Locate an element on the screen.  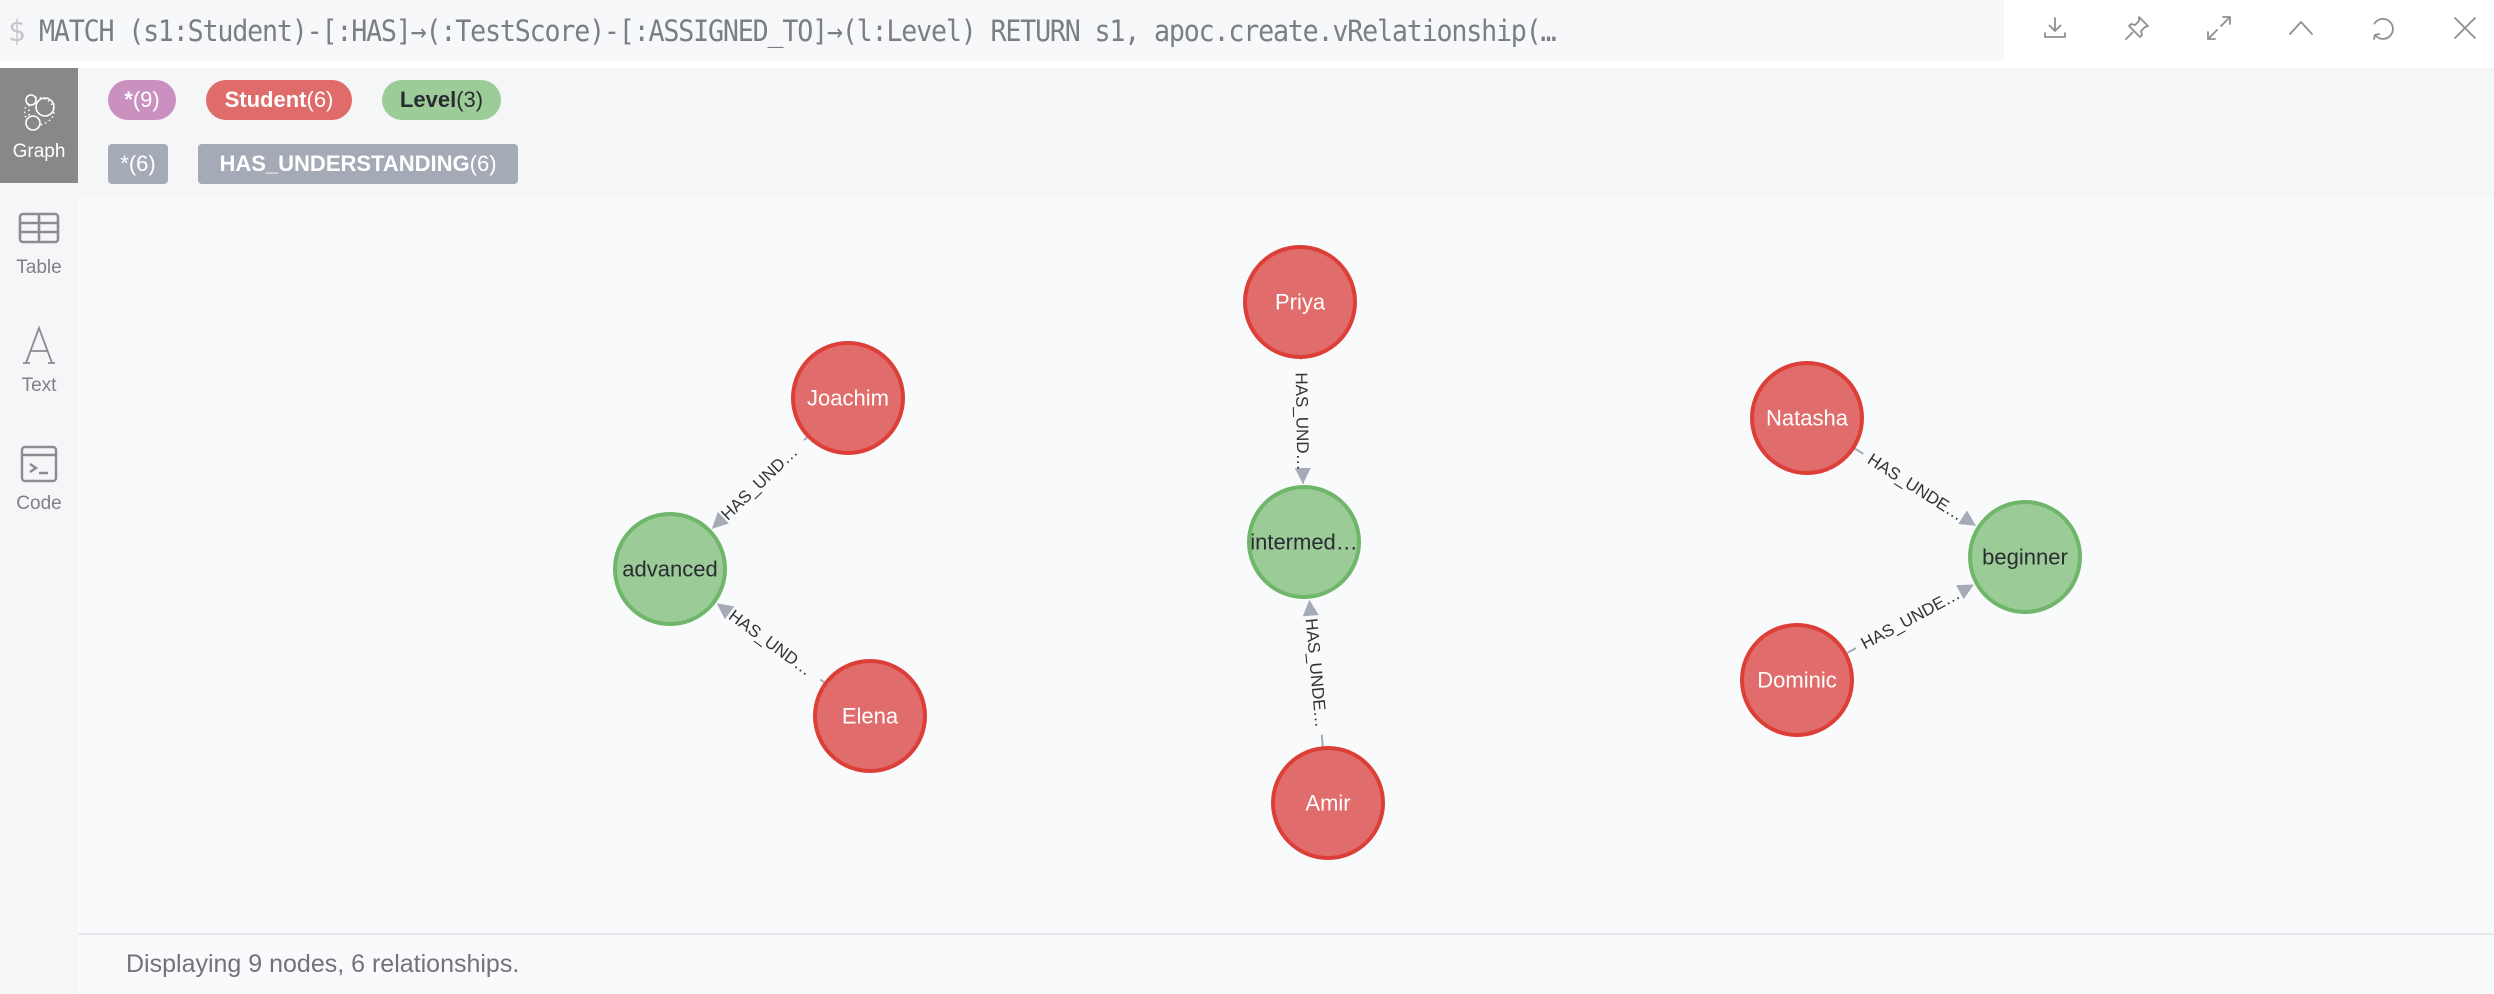
status-text: Displaying 9 nodes, 6 relationships. is located at coordinates (323, 964).